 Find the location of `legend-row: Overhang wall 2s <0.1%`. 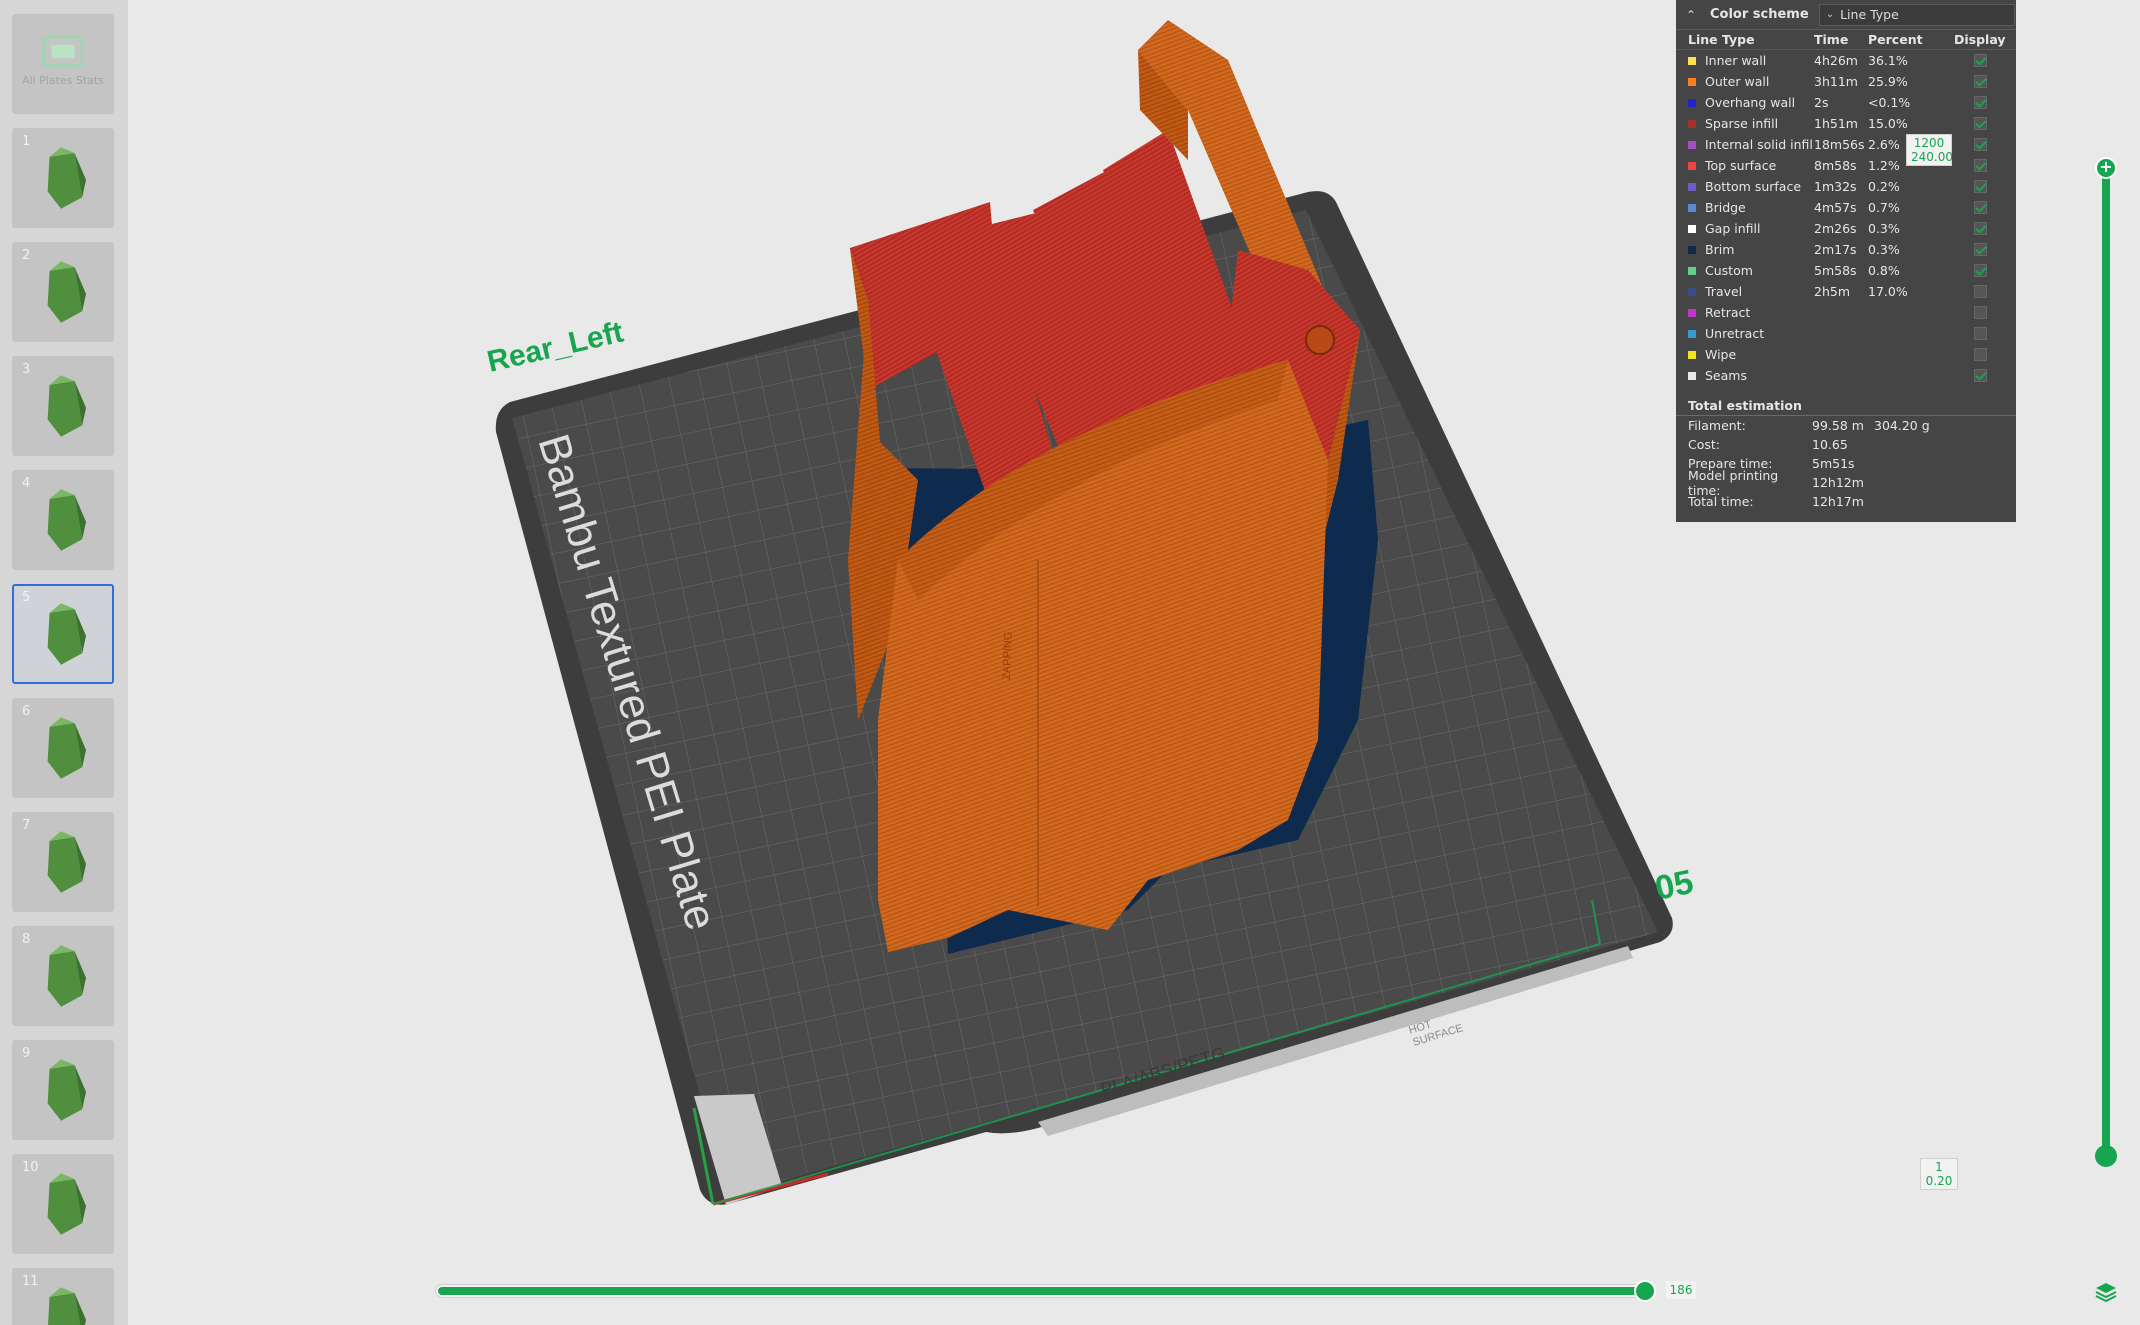

legend-row: Overhang wall 2s <0.1% is located at coordinates (1846, 102).